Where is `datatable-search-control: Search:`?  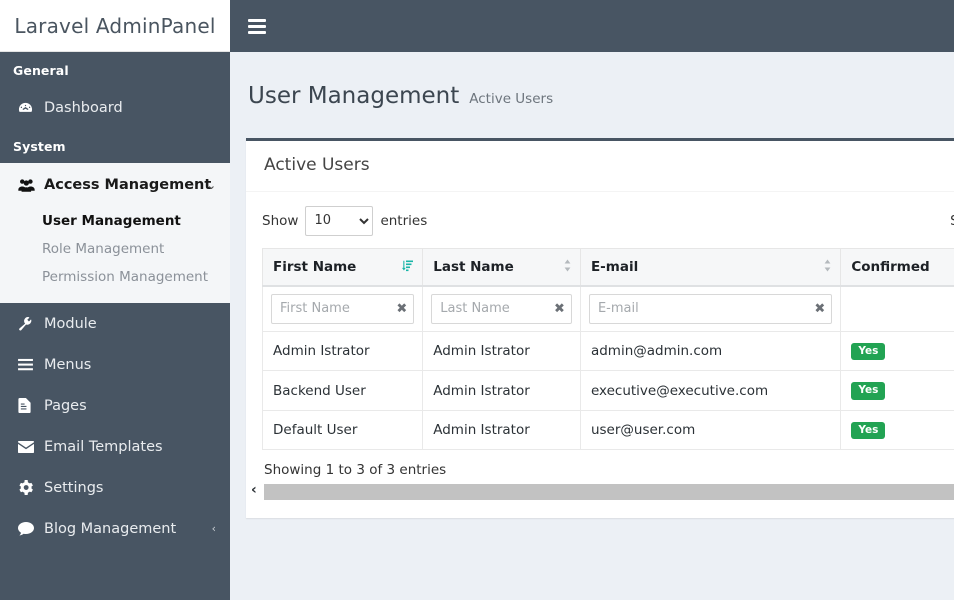 datatable-search-control: Search: is located at coordinates (952, 221).